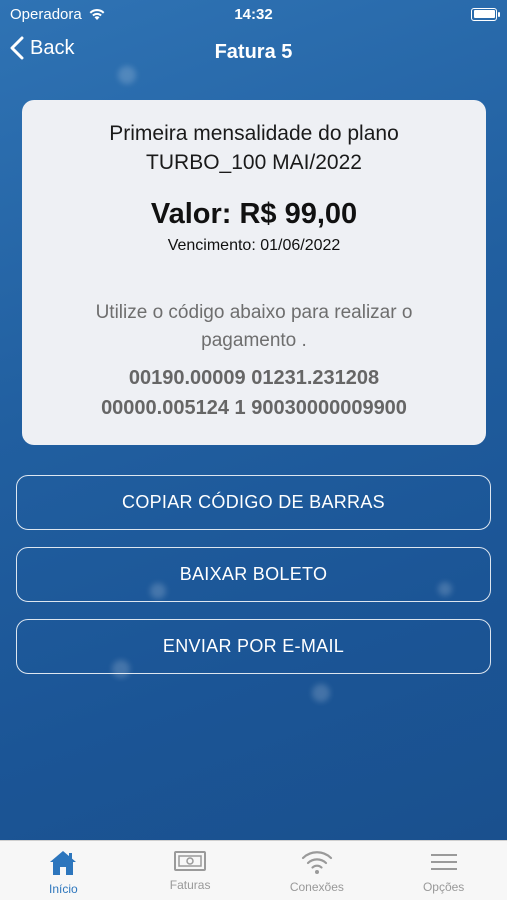 Image resolution: width=507 pixels, height=900 pixels. I want to click on page-title: Fatura 5, so click(253, 51).